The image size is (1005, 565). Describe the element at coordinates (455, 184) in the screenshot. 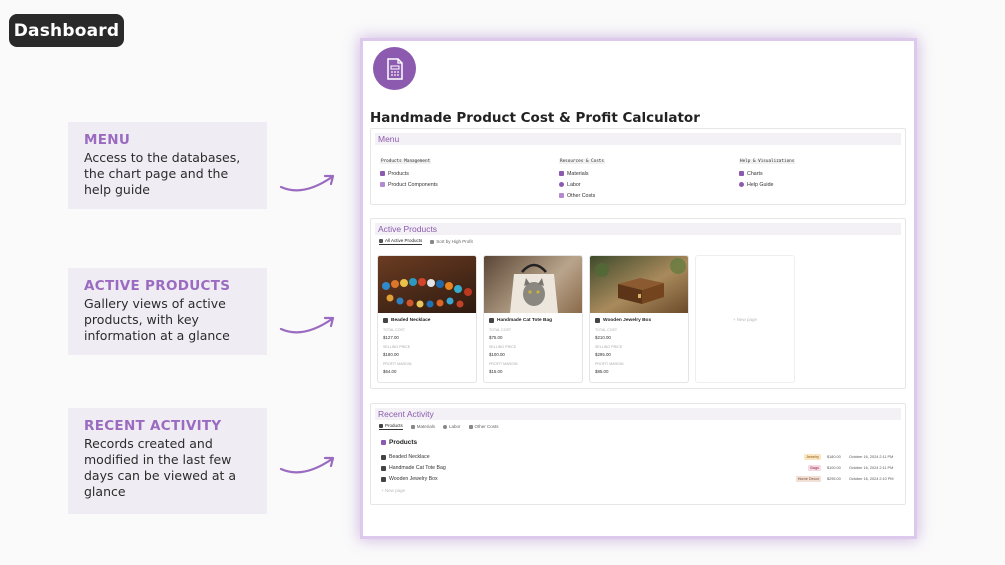

I see `menu-link-product-components: Product Components` at that location.